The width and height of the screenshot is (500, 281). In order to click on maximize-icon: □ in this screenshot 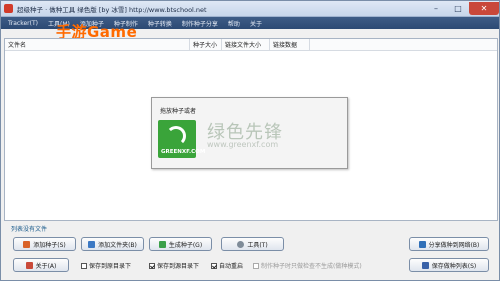, I will do `click(458, 8)`.